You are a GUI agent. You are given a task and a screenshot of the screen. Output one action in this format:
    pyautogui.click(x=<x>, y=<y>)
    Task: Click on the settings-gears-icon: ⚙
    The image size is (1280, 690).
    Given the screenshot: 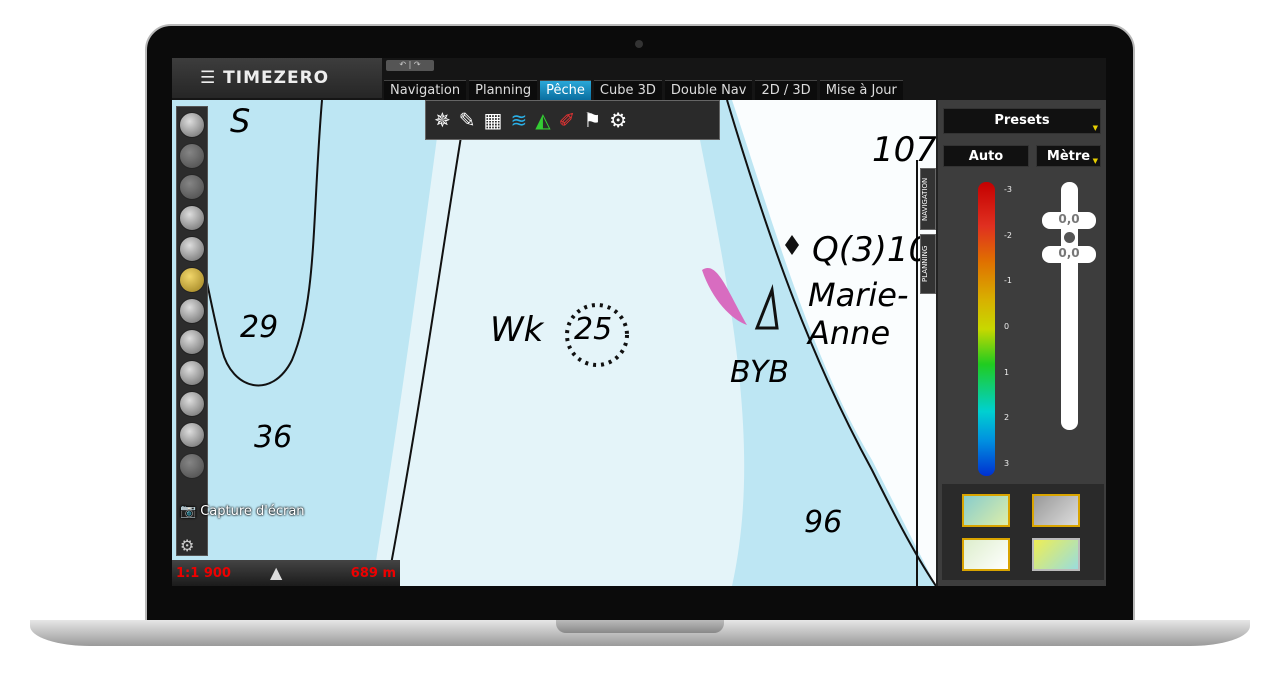 What is the action you would take?
    pyautogui.click(x=618, y=120)
    